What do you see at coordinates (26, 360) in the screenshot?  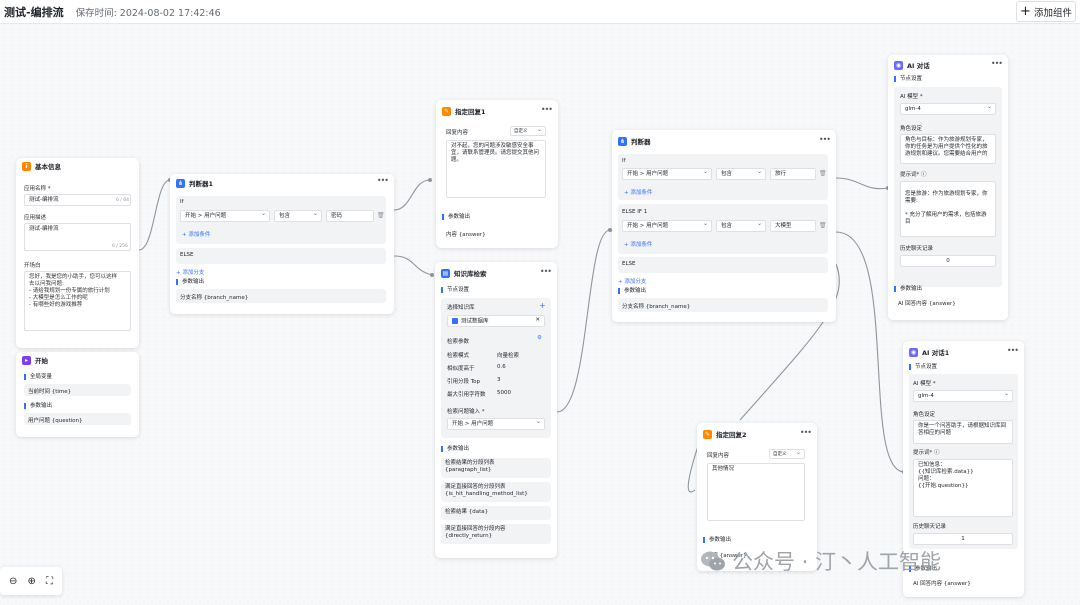 I see `start-icon: ▸` at bounding box center [26, 360].